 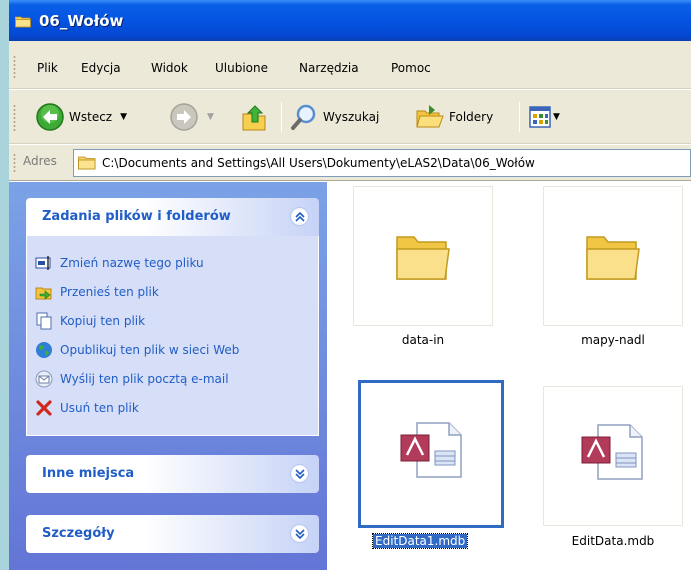 I want to click on task-publish-web: Opublikuj ten plik w sieci Web, so click(x=172, y=349).